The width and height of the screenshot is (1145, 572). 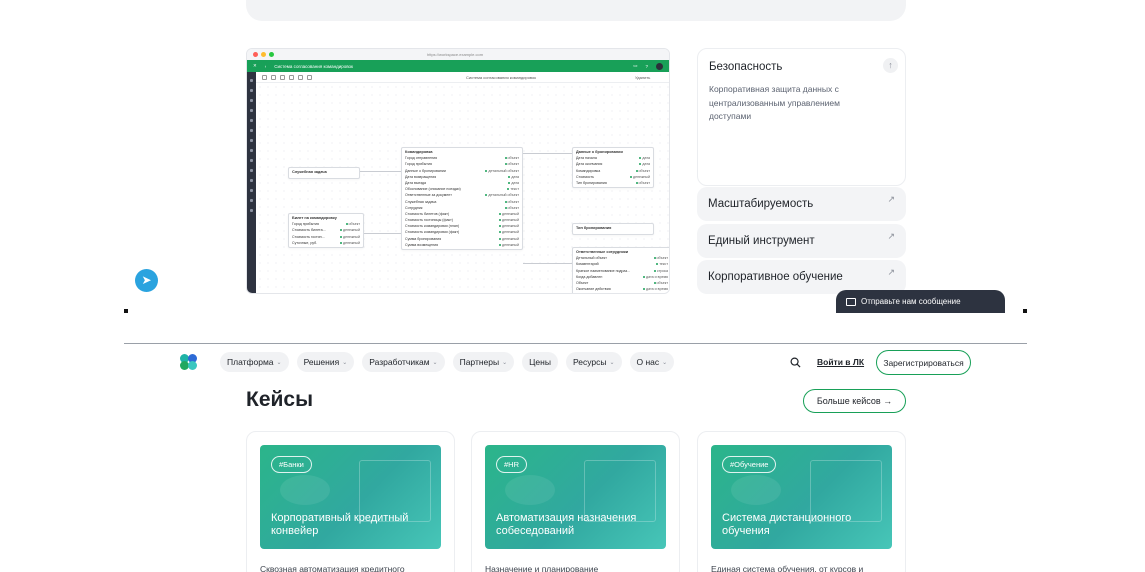 What do you see at coordinates (251, 110) in the screenshot?
I see `grid-icon` at bounding box center [251, 110].